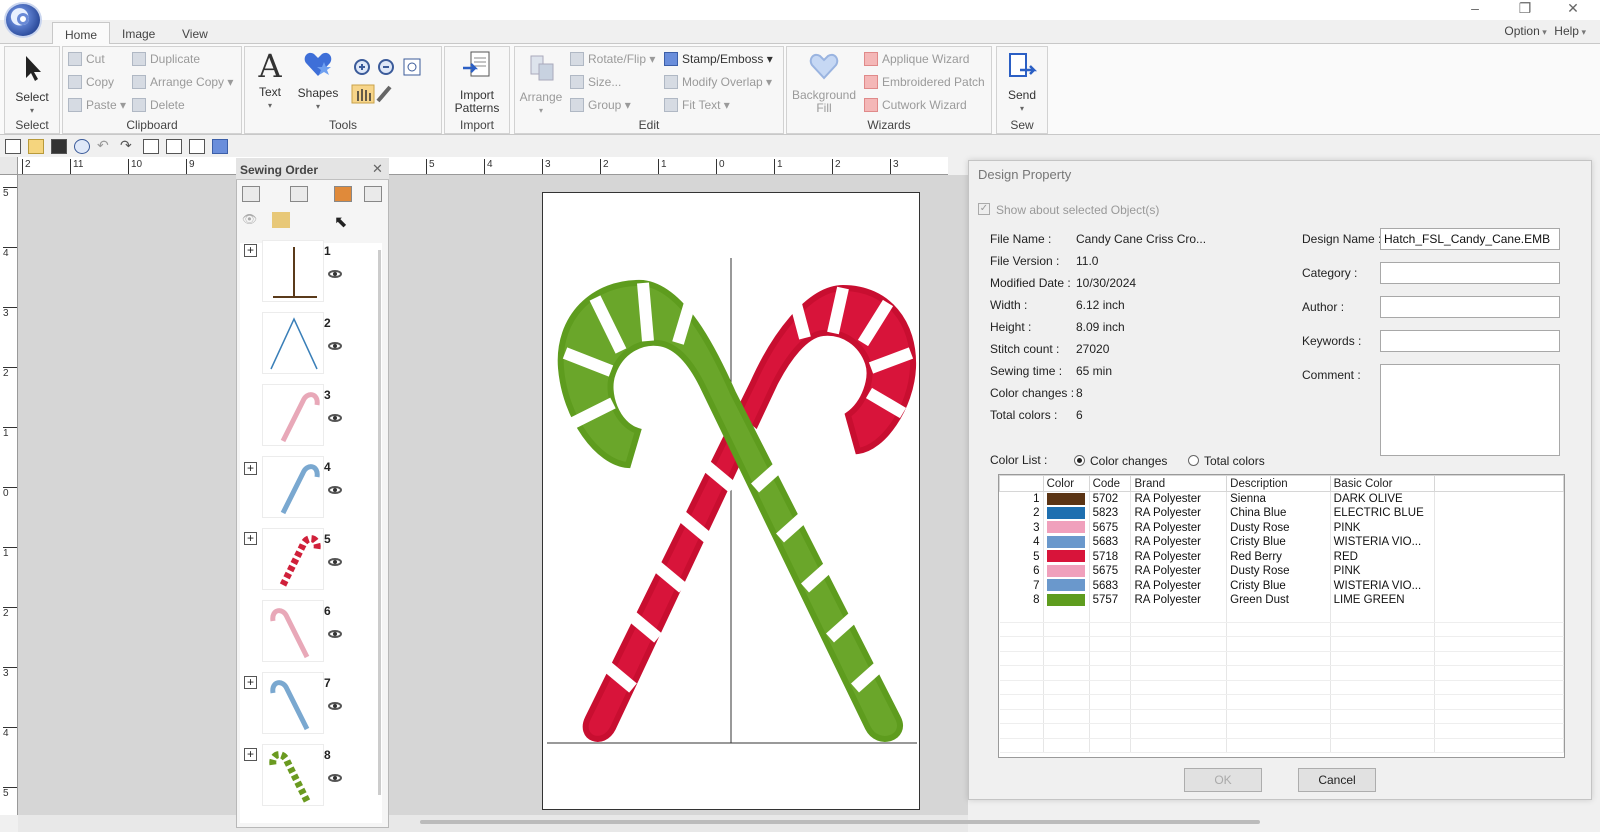 The image size is (1600, 832). I want to click on lock-icon, so click(281, 220).